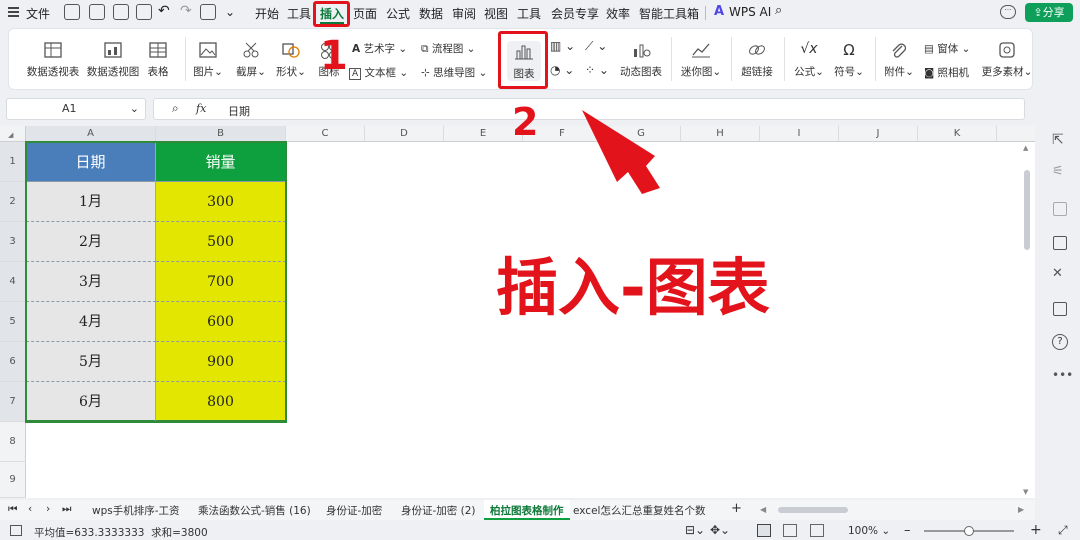 This screenshot has width=1080, height=540. Describe the element at coordinates (778, 10) in the screenshot. I see `search-icon: ⌕` at that location.